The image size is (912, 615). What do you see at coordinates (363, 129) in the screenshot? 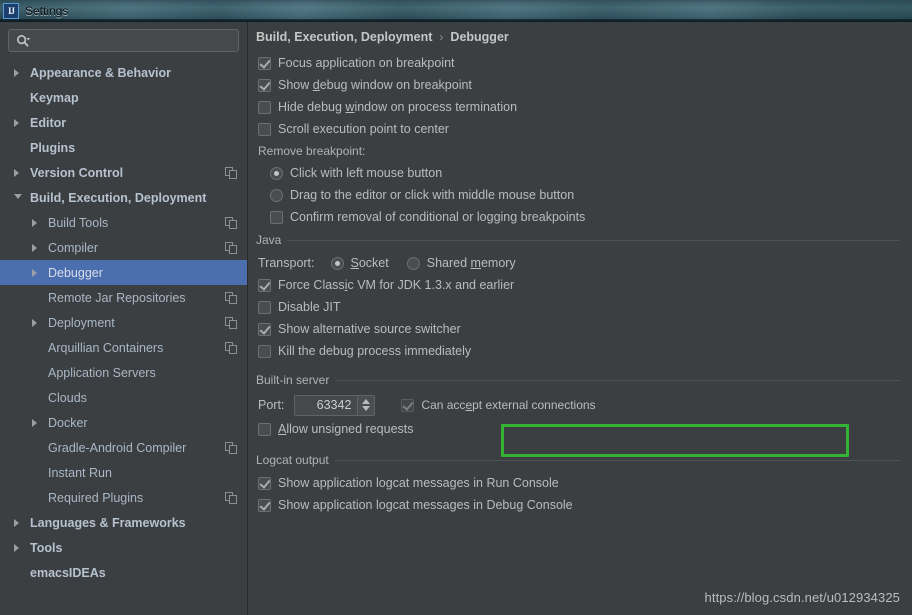
I see `checkbox-label: Scroll execution point to center` at bounding box center [363, 129].